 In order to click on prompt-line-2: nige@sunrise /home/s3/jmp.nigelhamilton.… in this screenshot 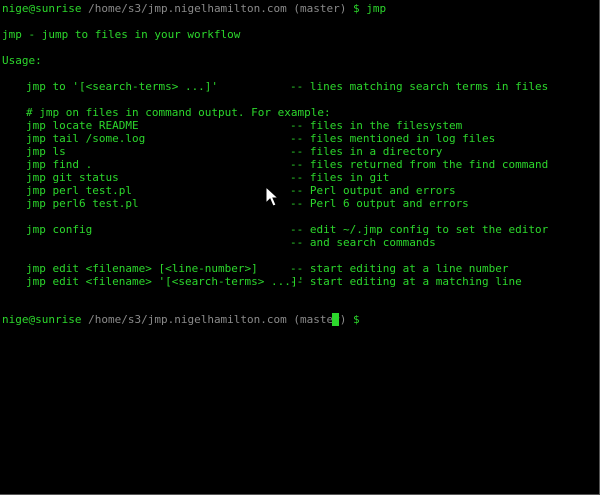, I will do `click(181, 319)`.